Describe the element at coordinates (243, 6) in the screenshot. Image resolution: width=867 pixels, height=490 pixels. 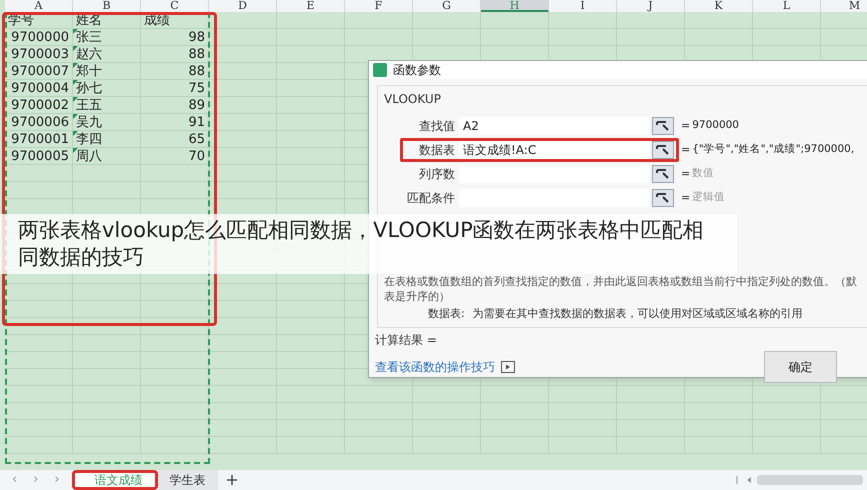
I see `column-header: D` at that location.